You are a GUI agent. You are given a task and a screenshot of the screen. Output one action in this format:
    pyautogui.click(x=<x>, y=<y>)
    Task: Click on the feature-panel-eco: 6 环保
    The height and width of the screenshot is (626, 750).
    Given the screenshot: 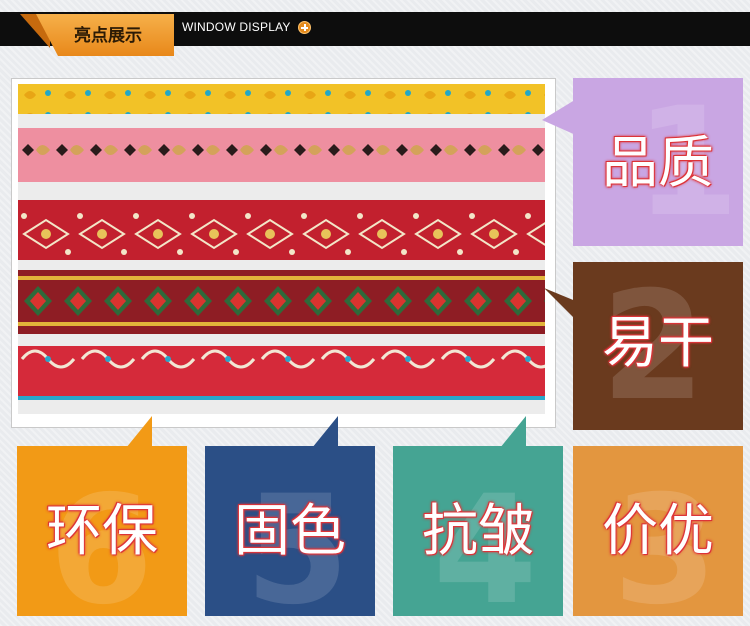 What is the action you would take?
    pyautogui.click(x=102, y=531)
    